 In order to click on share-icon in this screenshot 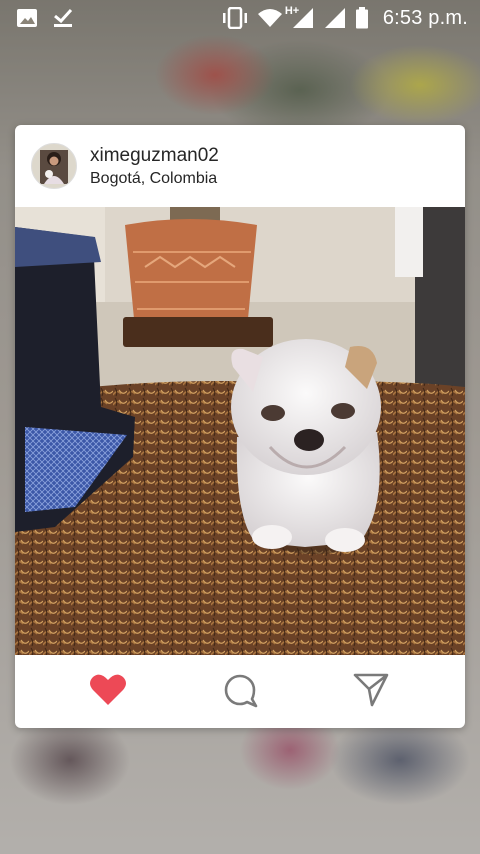, I will do `click(371, 690)`.